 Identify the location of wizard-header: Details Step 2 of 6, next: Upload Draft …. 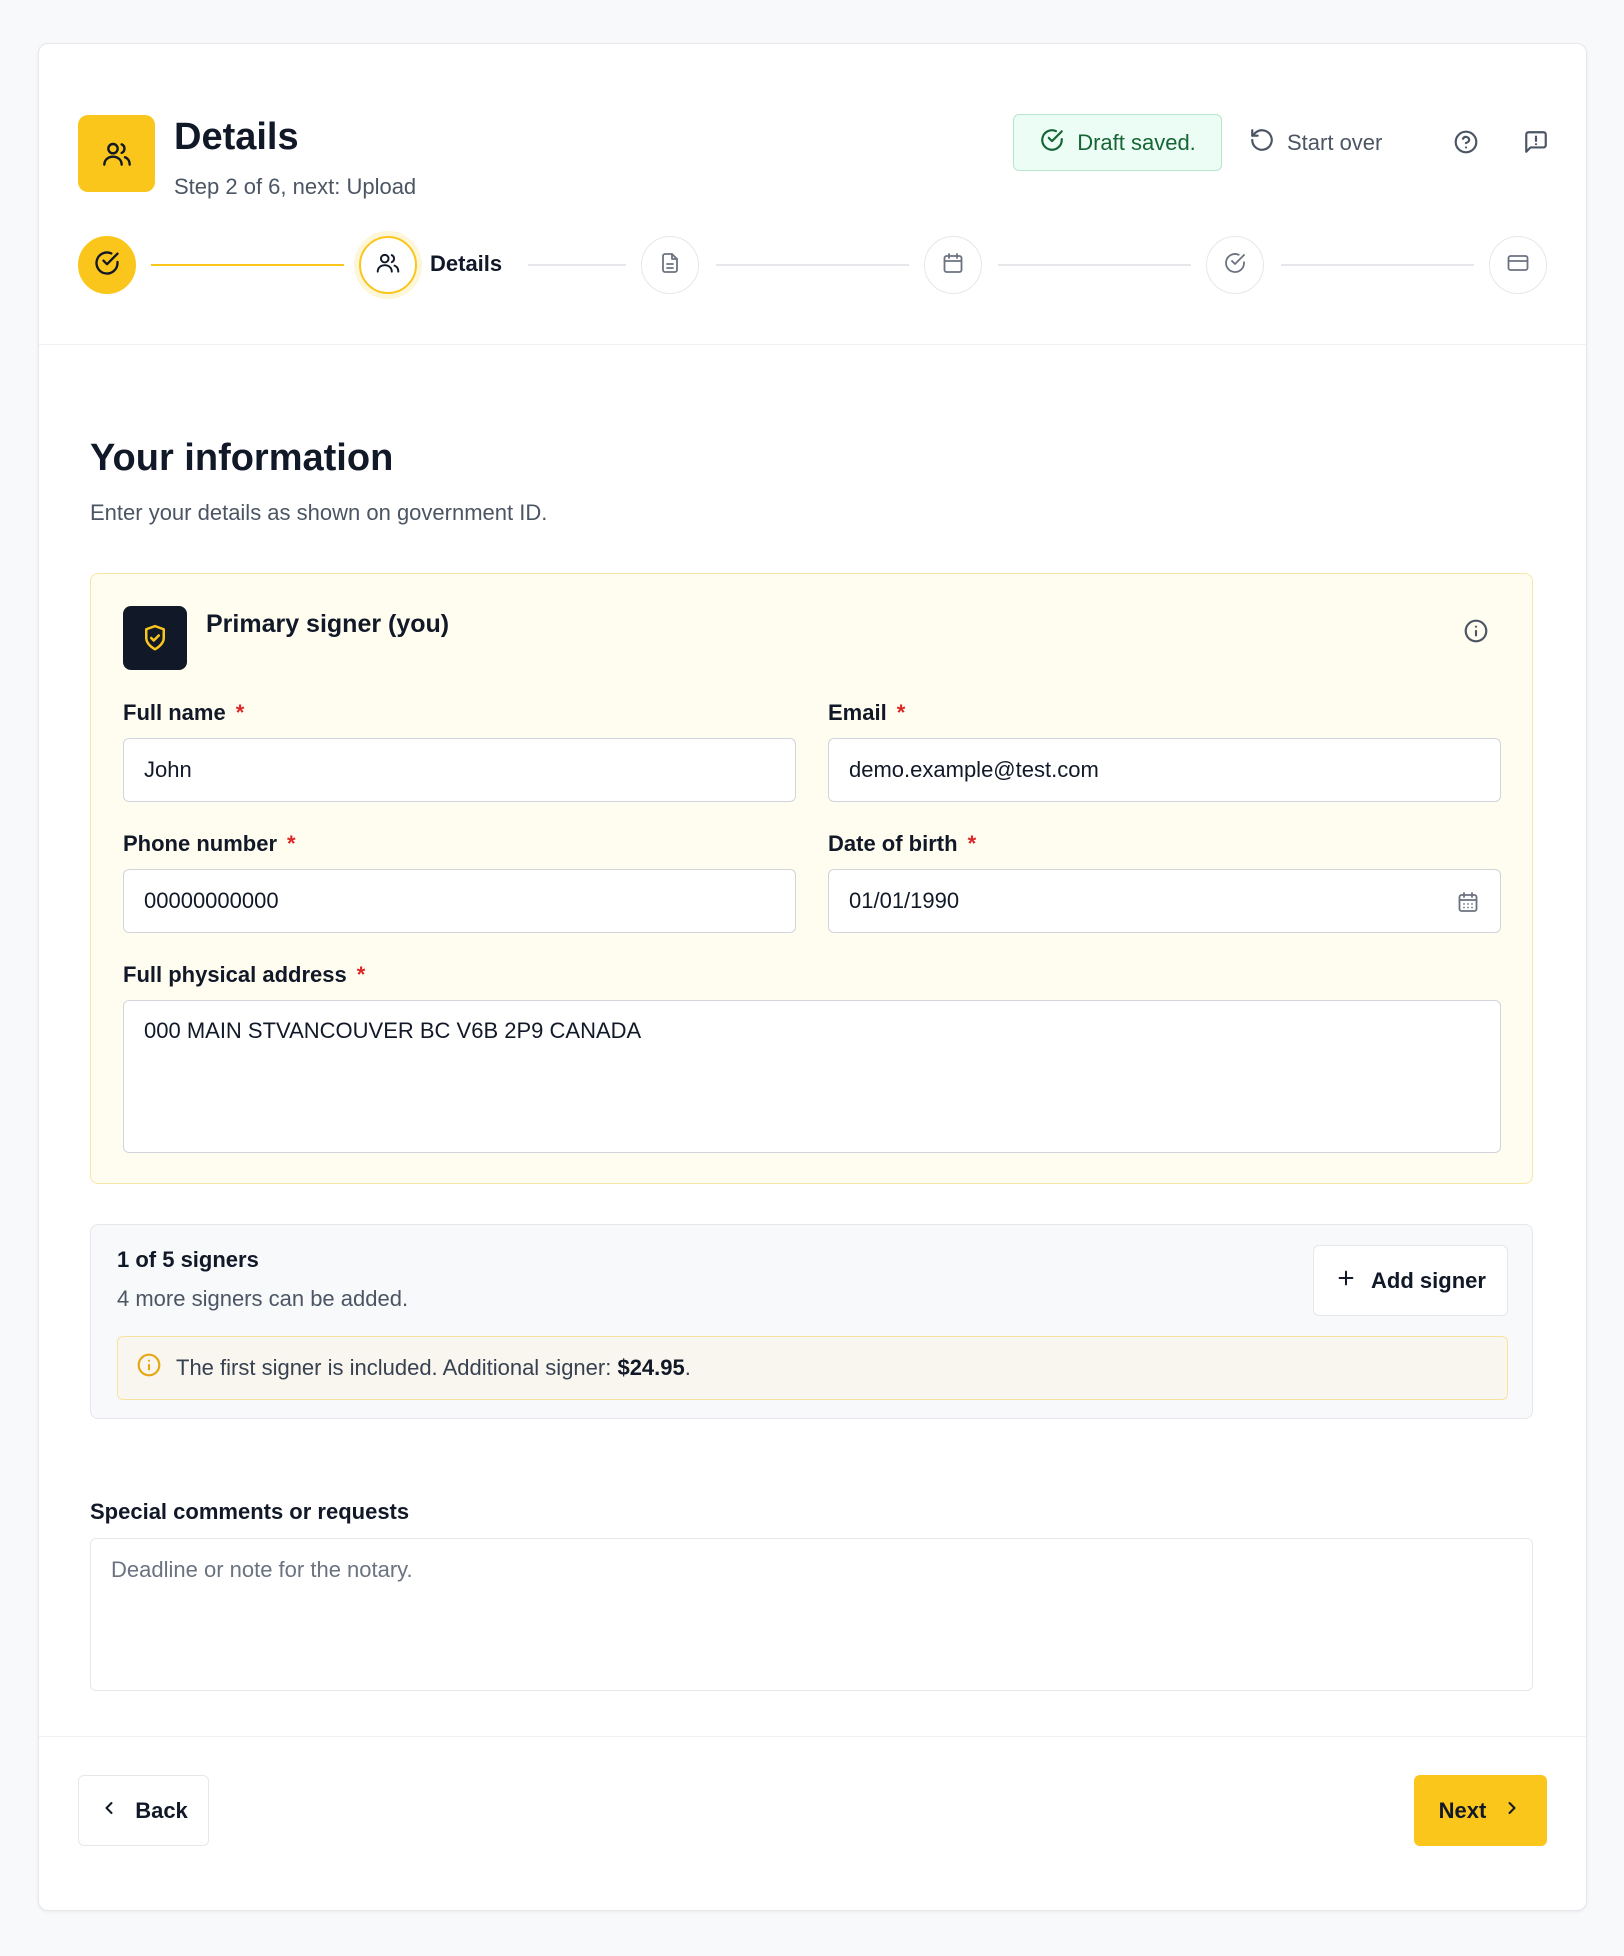
(812, 194).